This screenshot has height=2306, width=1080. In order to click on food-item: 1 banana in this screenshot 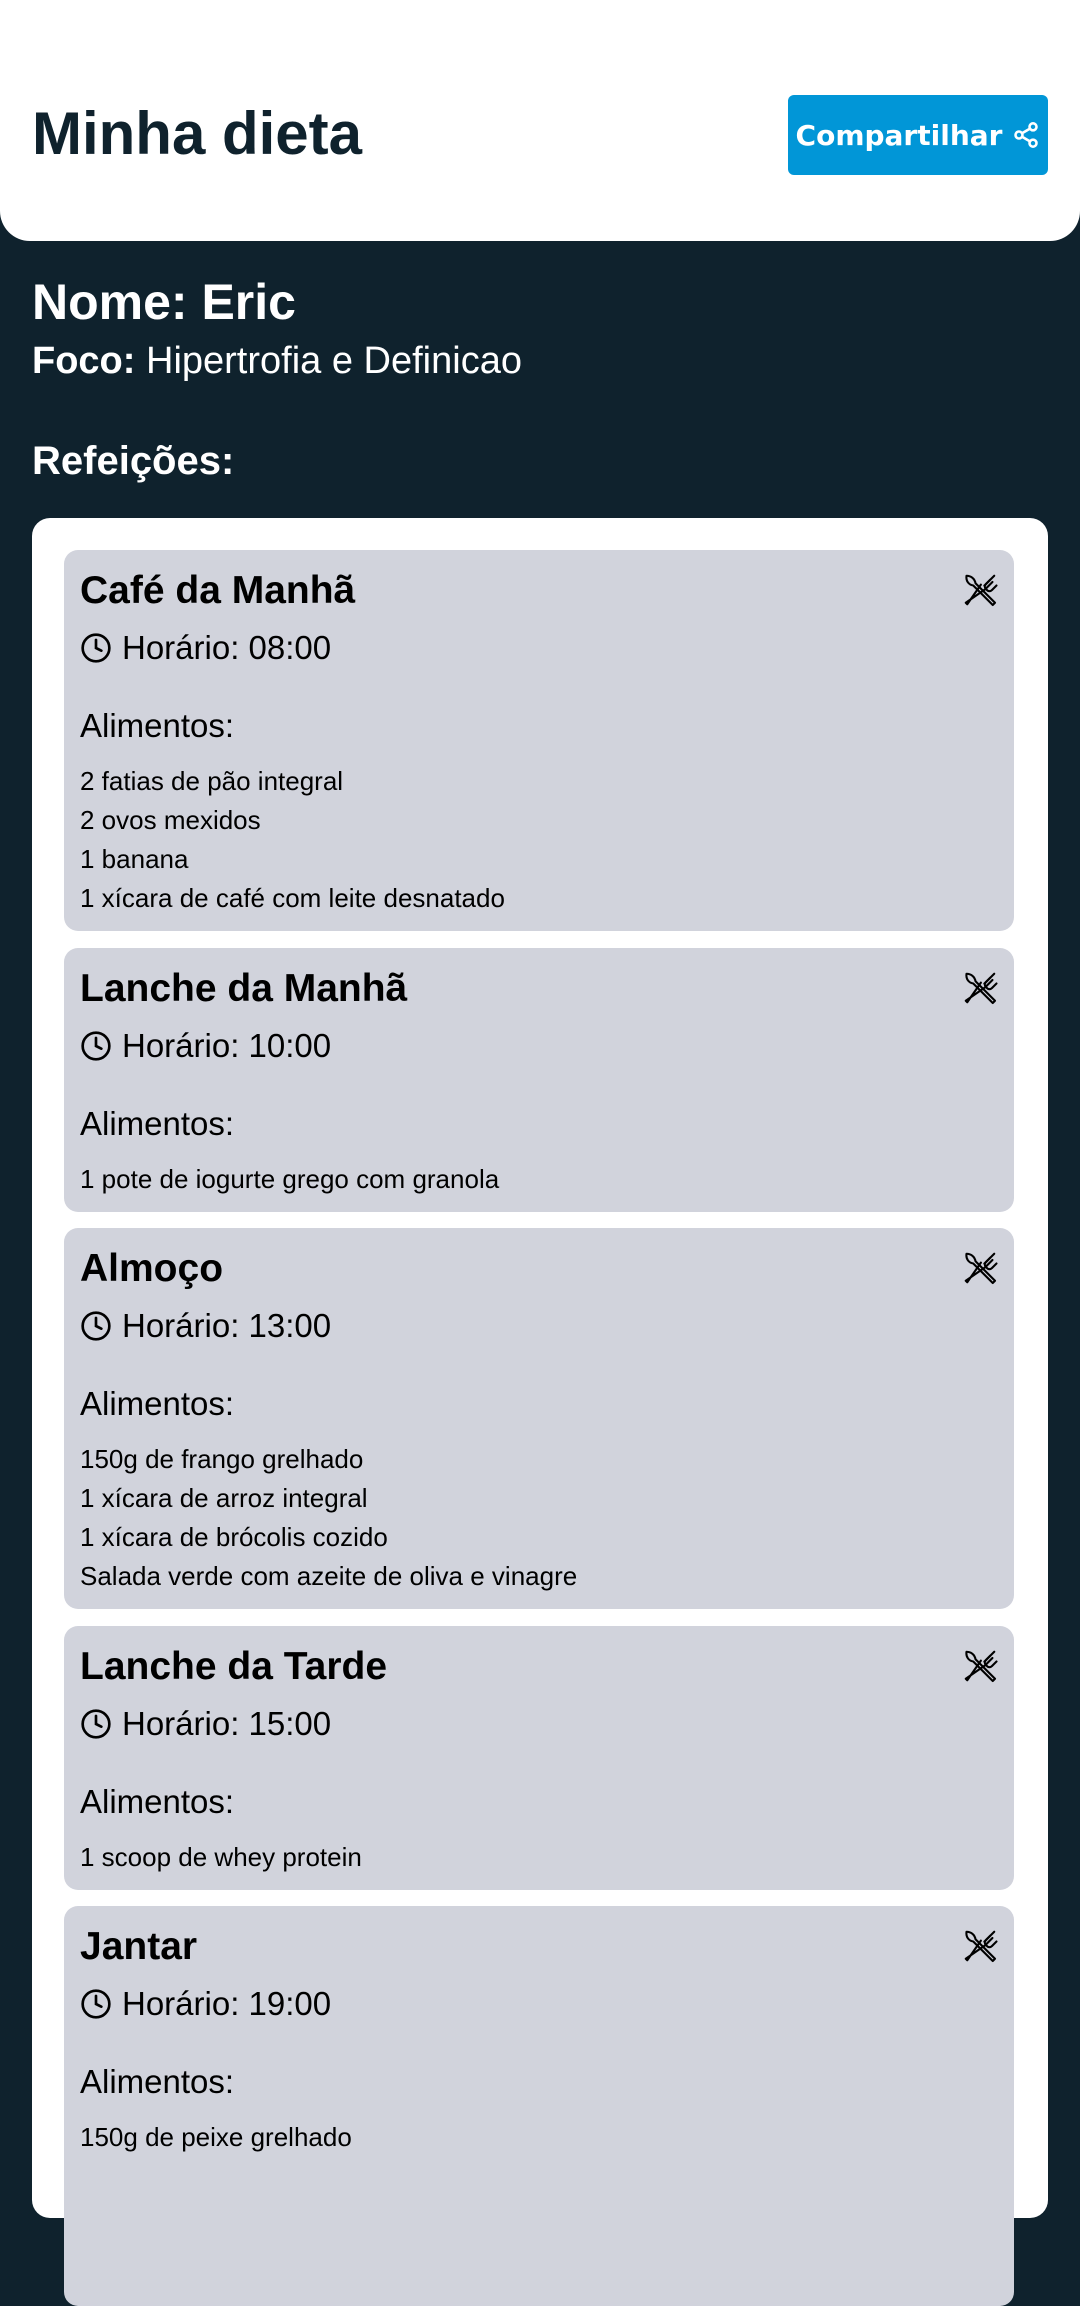, I will do `click(134, 859)`.